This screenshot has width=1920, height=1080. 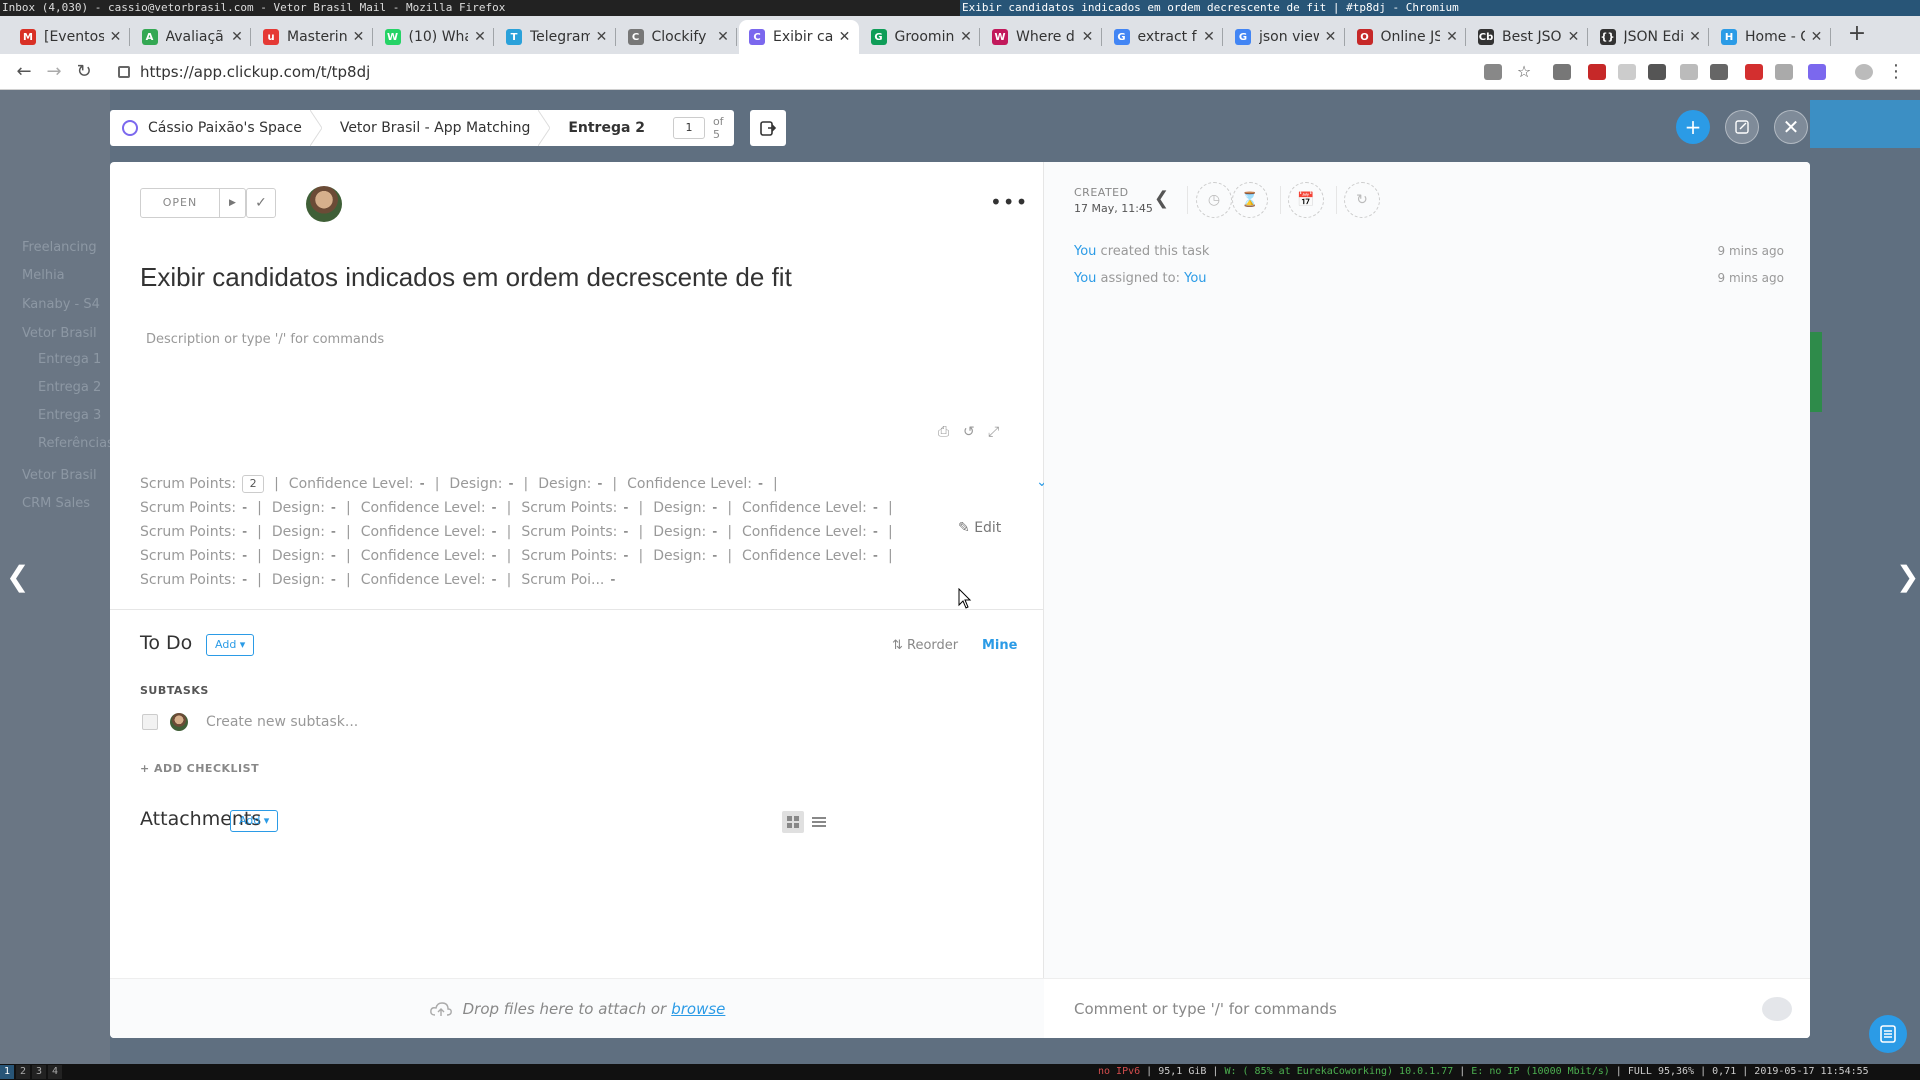 What do you see at coordinates (1777, 1009) in the screenshot?
I see `comment-bubble-icon` at bounding box center [1777, 1009].